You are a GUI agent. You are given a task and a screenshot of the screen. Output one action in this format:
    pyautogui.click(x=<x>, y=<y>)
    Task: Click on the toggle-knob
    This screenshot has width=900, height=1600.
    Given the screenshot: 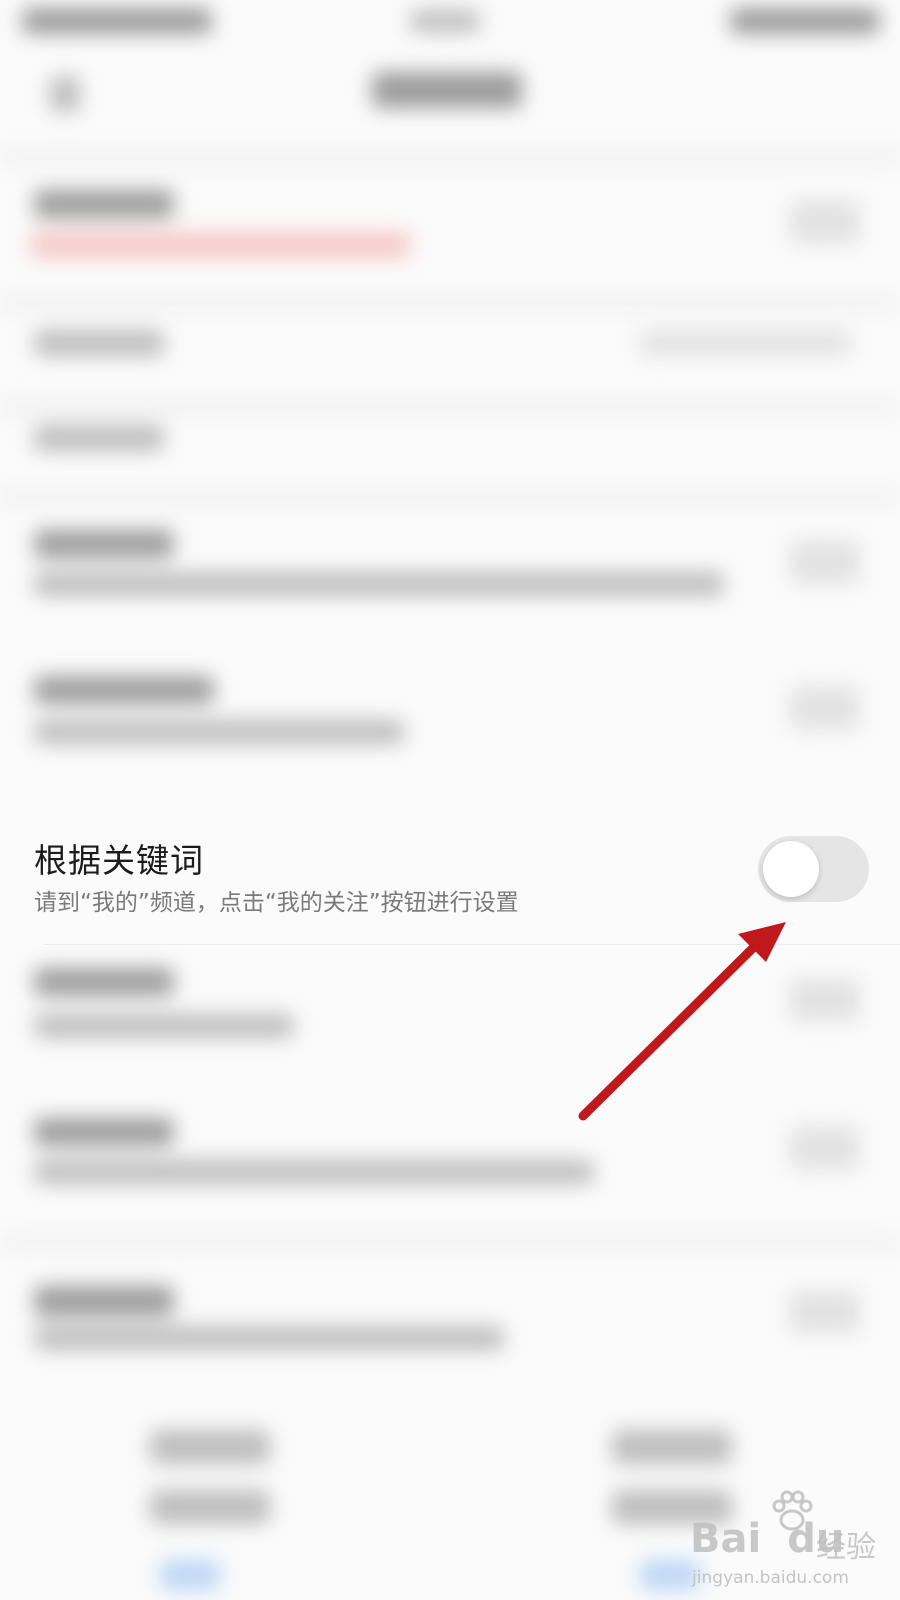 What is the action you would take?
    pyautogui.click(x=791, y=869)
    